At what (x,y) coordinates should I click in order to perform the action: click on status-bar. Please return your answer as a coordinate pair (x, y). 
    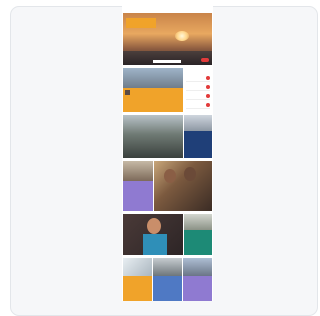
    Looking at the image, I should click on (167, 9).